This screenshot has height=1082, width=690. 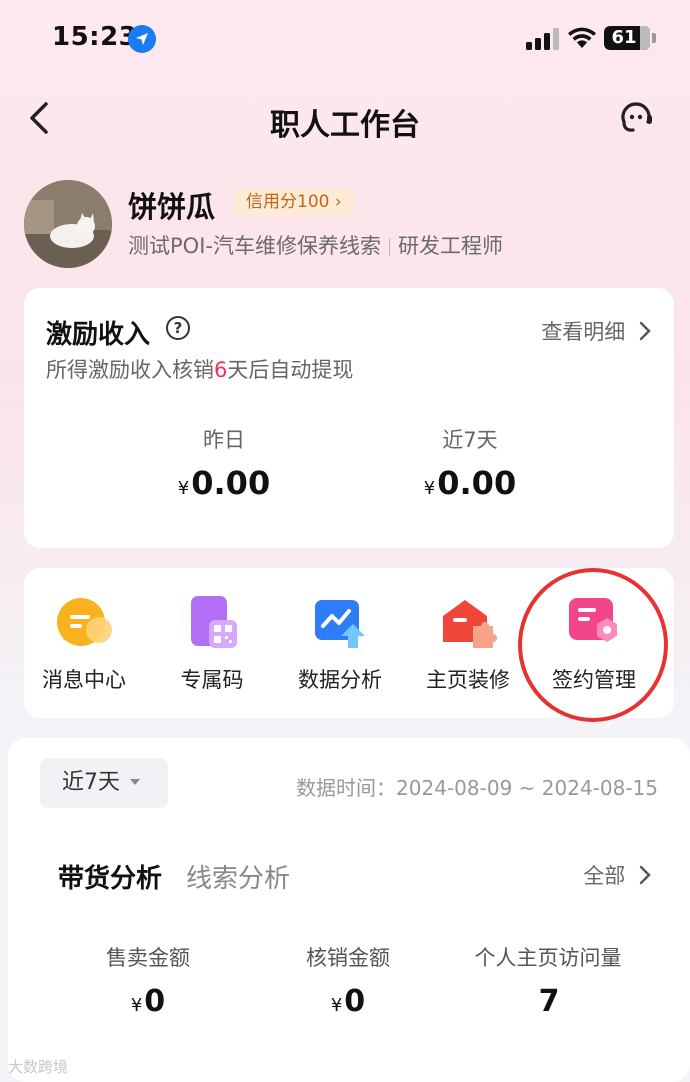 I want to click on note-days: 6, so click(x=221, y=370).